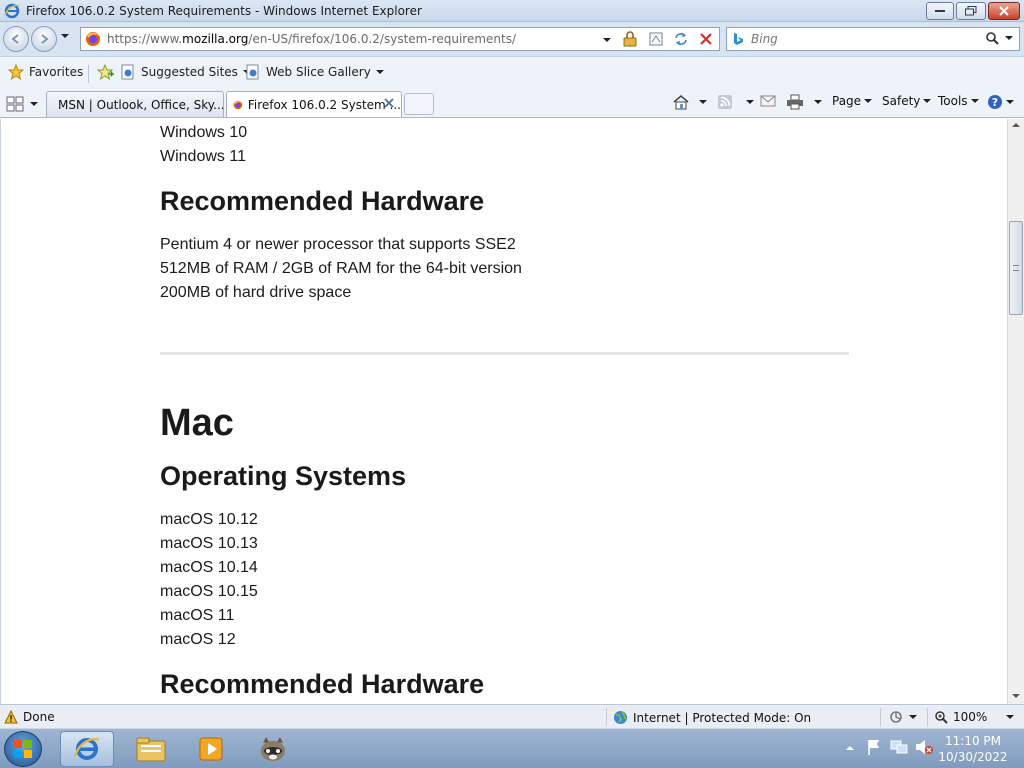  What do you see at coordinates (273, 749) in the screenshot?
I see `taskbar-raccoon-app` at bounding box center [273, 749].